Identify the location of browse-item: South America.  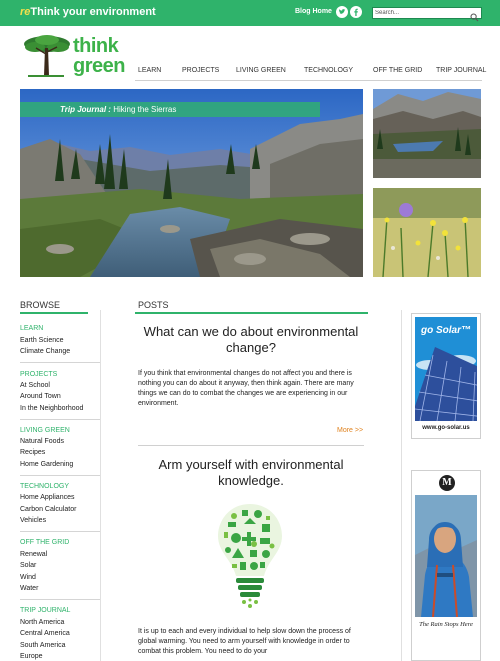
(43, 645).